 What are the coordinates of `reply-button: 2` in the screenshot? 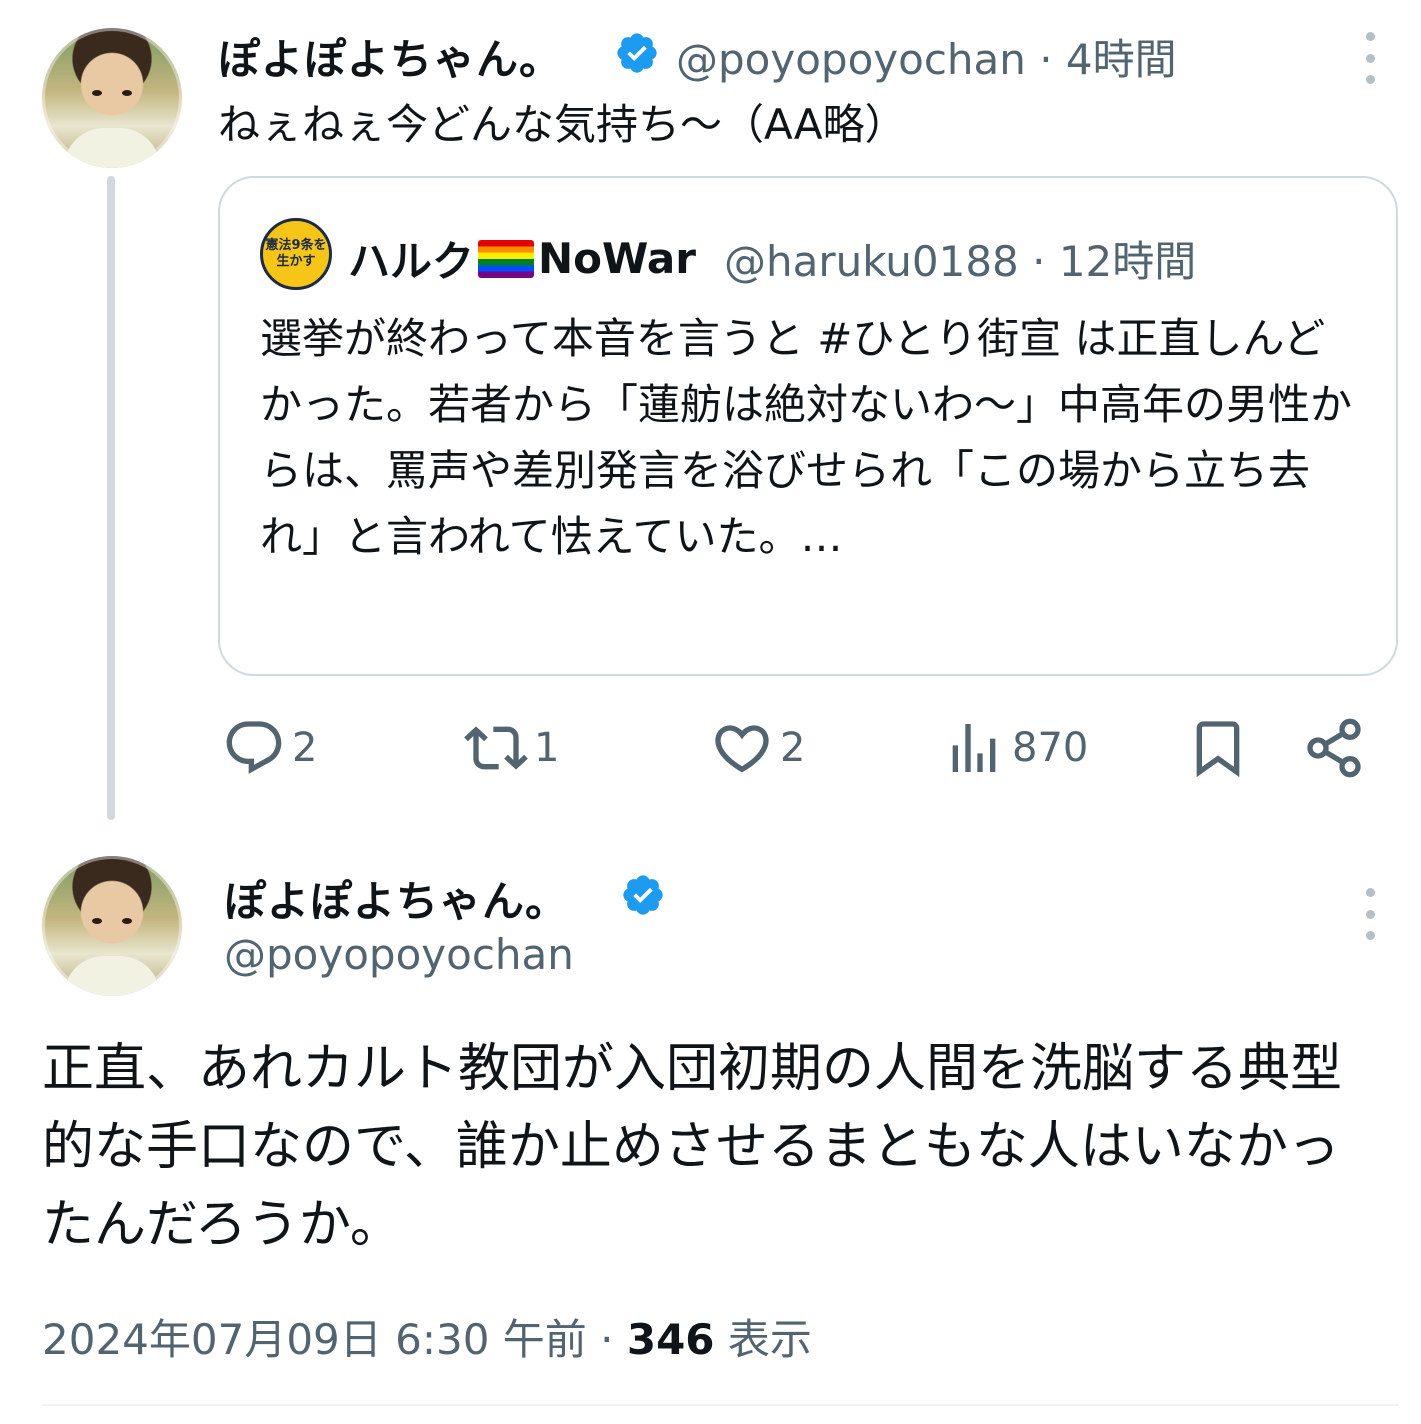 It's located at (269, 748).